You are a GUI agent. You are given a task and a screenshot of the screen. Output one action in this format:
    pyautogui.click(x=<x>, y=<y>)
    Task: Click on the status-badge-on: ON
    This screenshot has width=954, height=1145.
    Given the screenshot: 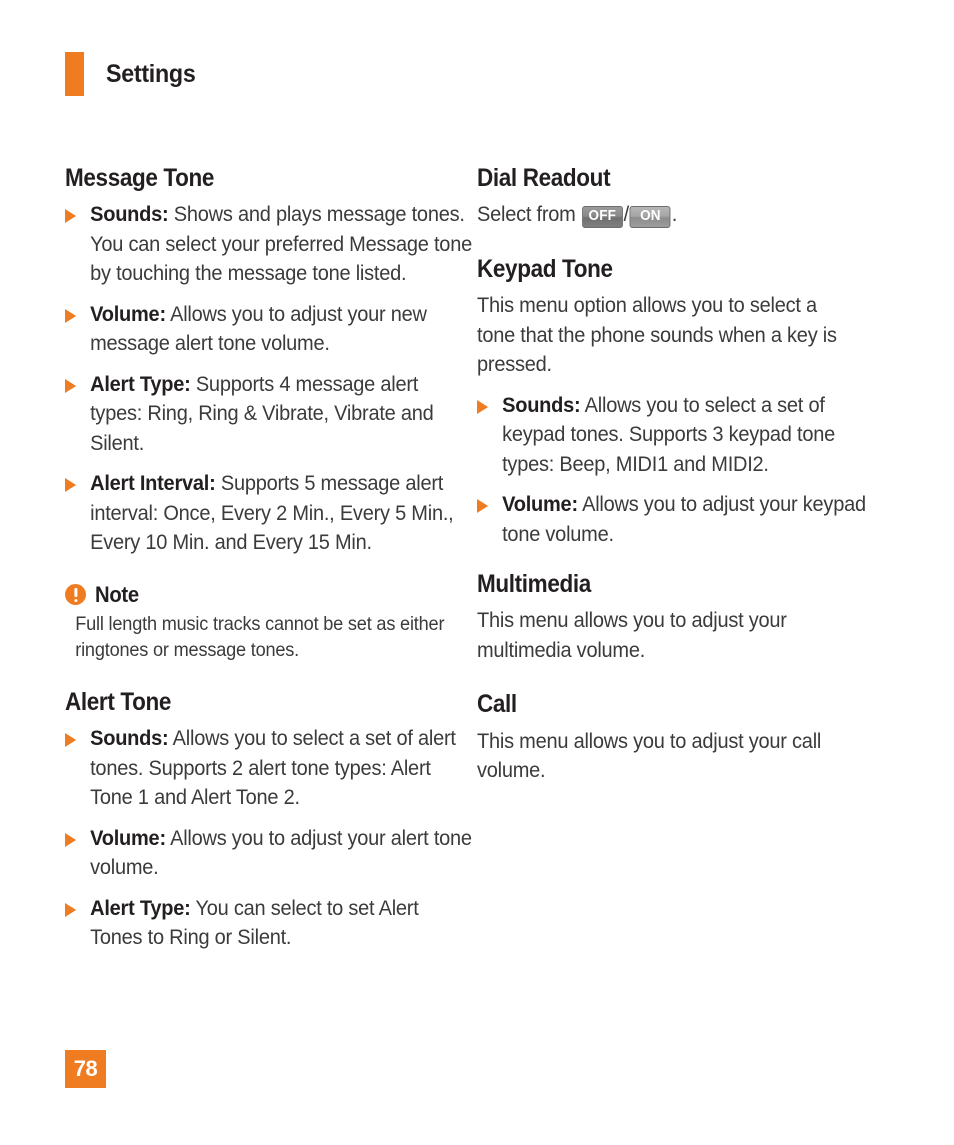 What is the action you would take?
    pyautogui.click(x=650, y=217)
    